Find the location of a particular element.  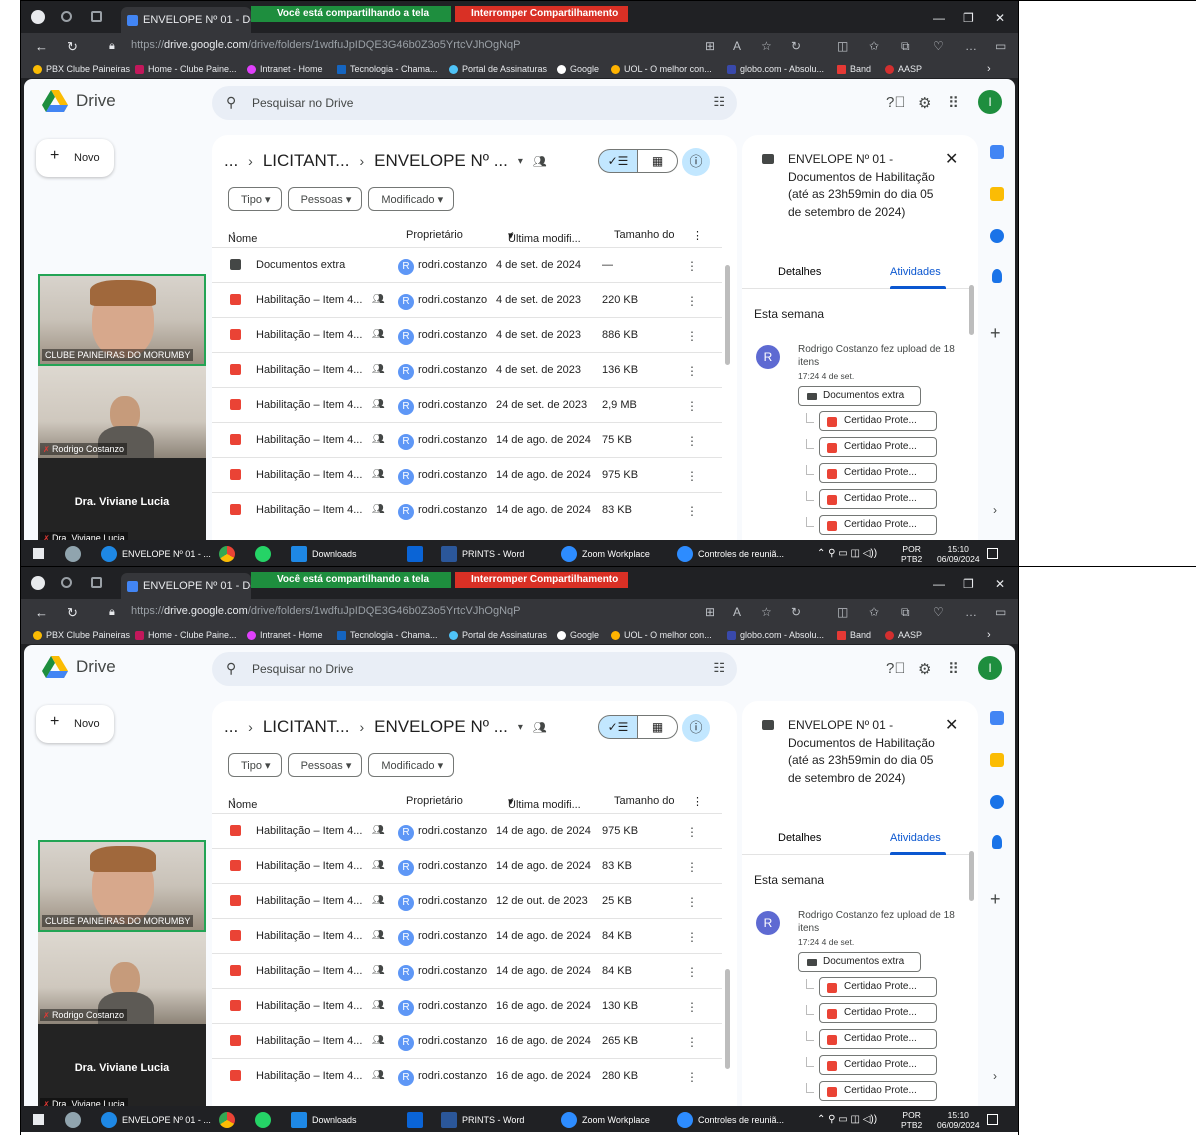

new-button: + Novo is located at coordinates (75, 724).